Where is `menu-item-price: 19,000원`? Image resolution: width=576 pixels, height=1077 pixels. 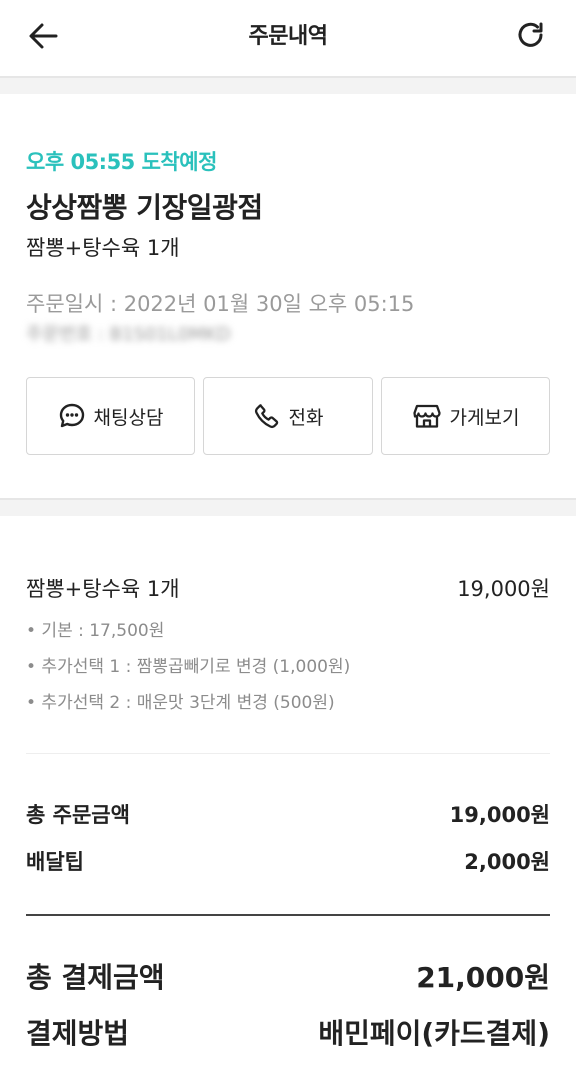 menu-item-price: 19,000원 is located at coordinates (503, 589).